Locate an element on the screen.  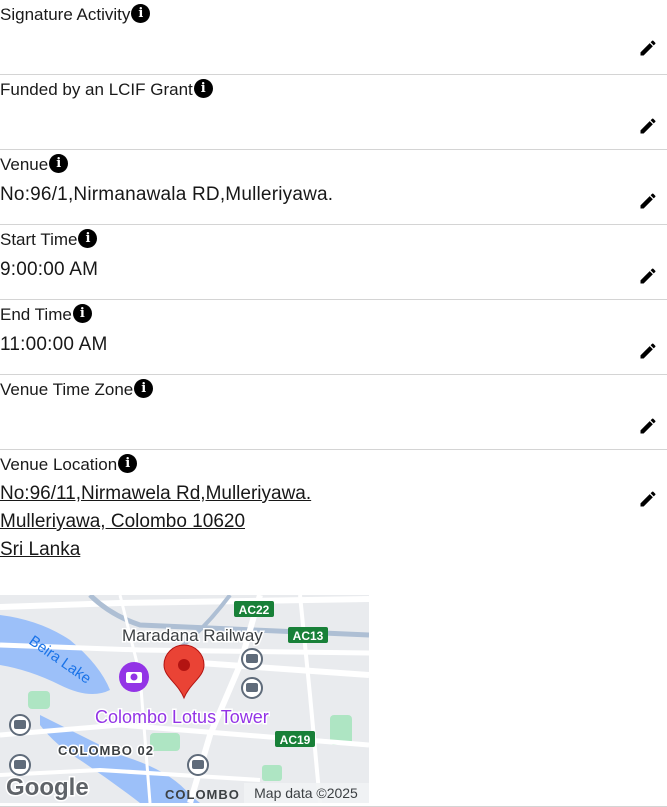
field-label: Start Time is located at coordinates (39, 239).